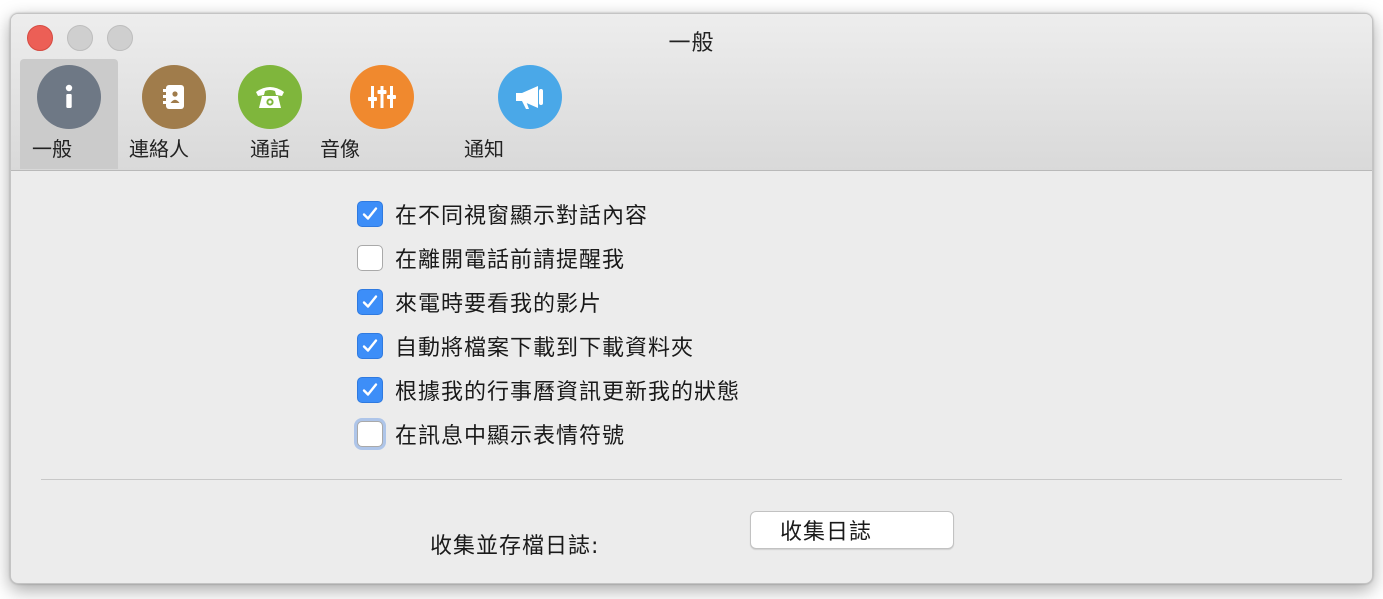 This screenshot has width=1383, height=599. I want to click on option-show-my-video: 來電時要看我的影片, so click(479, 302).